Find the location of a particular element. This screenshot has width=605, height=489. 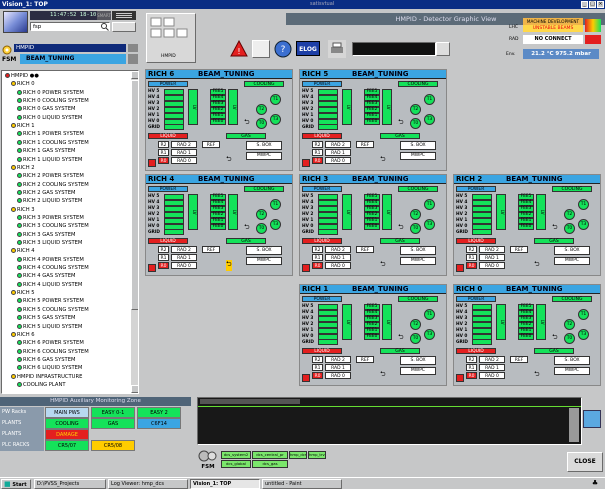

aux-cell: C6F14 is located at coordinates (159, 423).